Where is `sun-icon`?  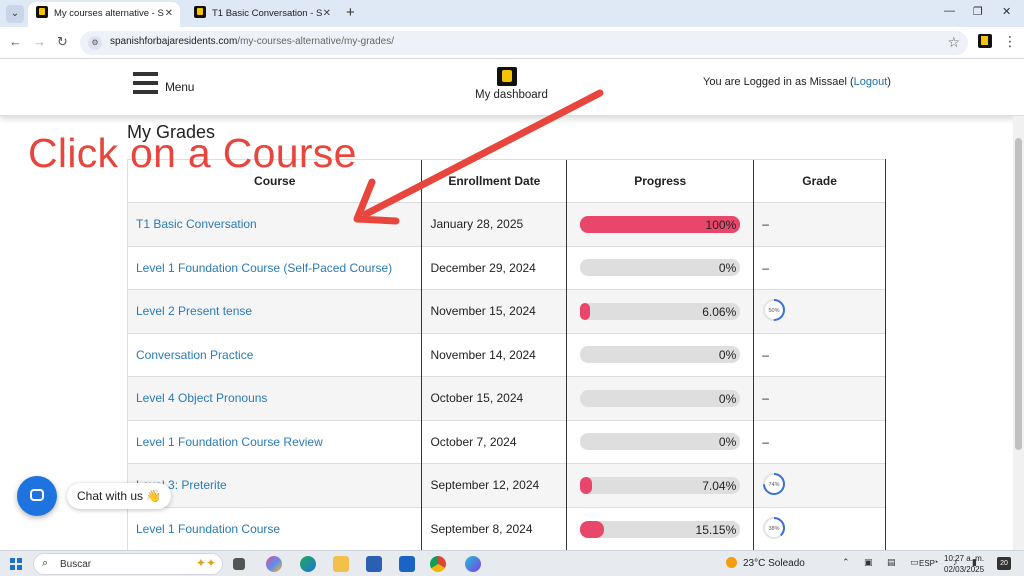 sun-icon is located at coordinates (731, 562).